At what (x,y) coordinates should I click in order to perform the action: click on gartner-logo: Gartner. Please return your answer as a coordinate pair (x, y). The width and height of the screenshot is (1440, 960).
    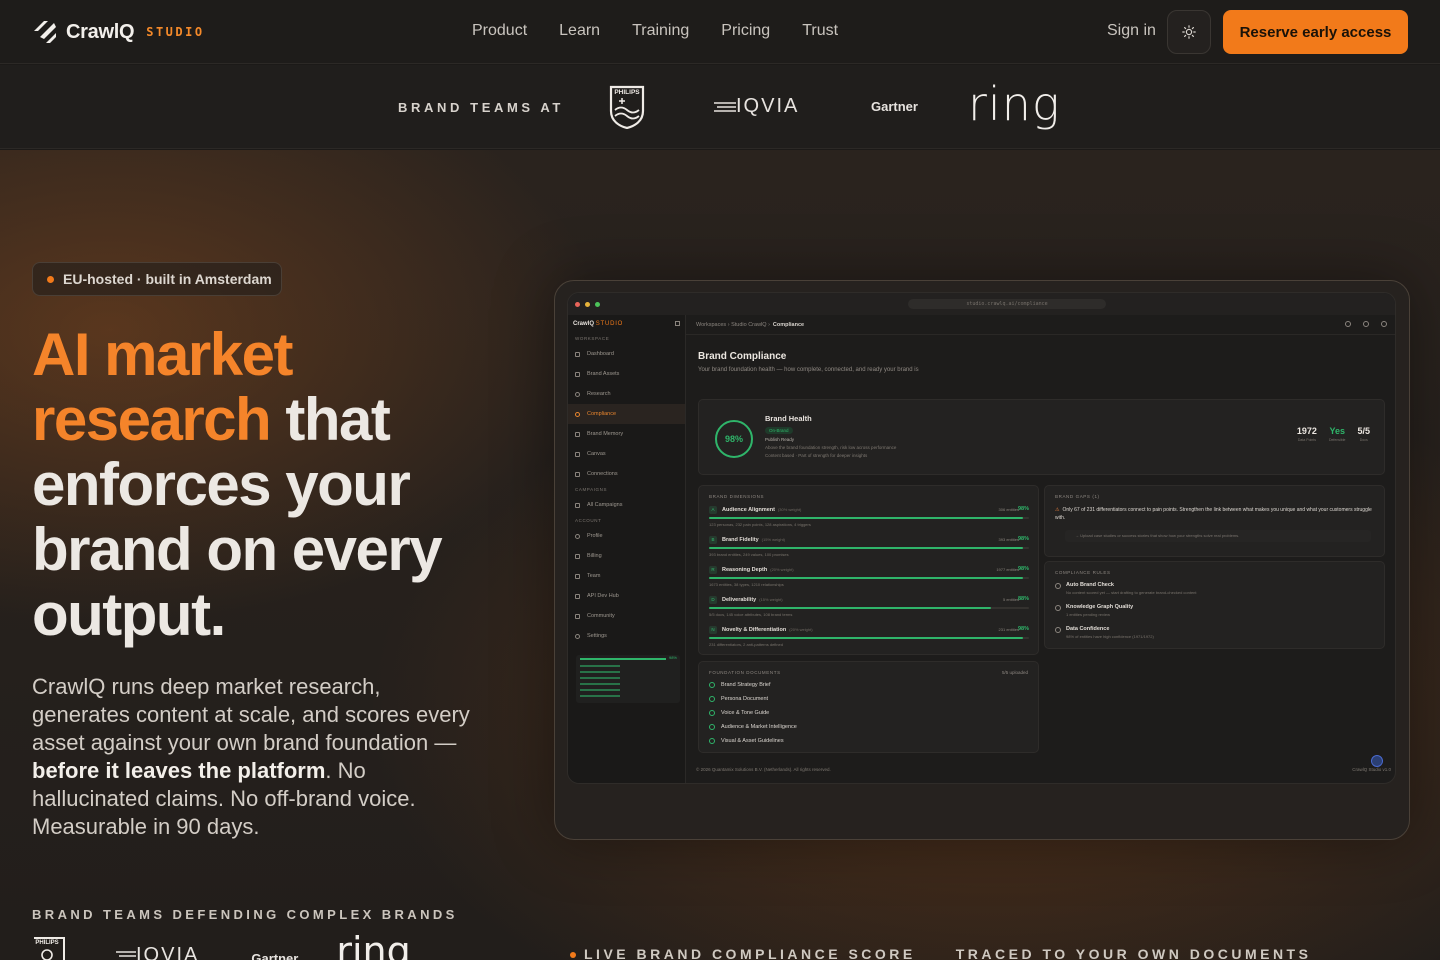
    Looking at the image, I should click on (894, 106).